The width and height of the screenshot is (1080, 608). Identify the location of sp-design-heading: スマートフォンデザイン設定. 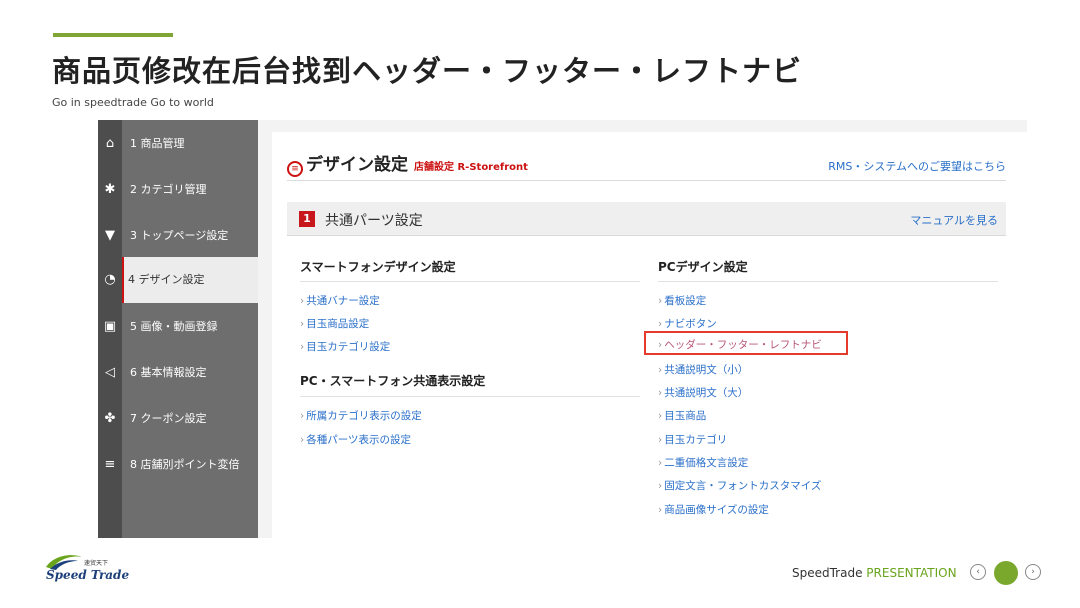
(378, 267).